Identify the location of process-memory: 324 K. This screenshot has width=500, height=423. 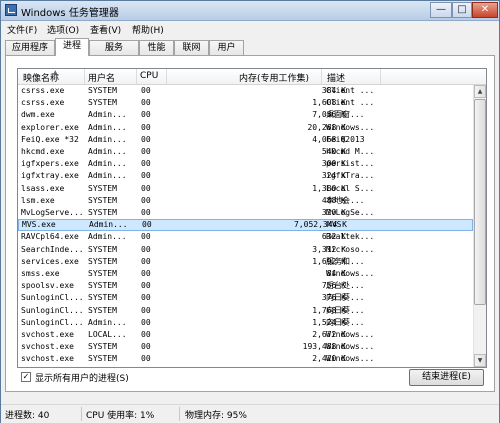
(333, 176).